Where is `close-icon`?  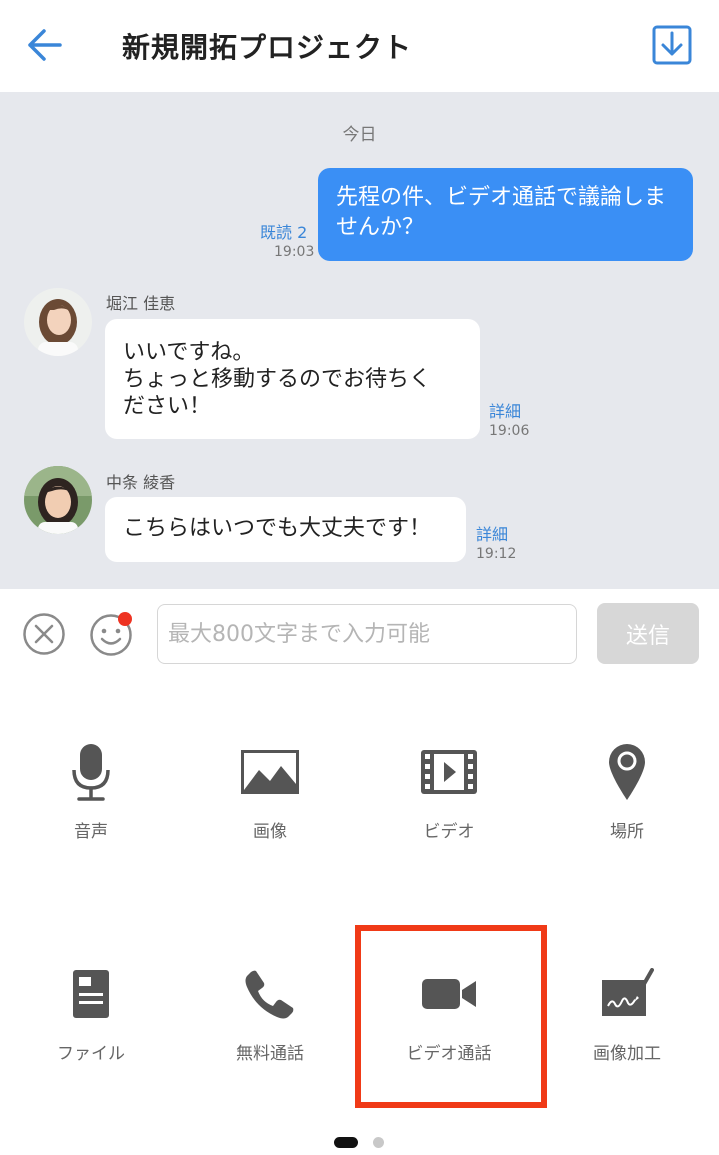 close-icon is located at coordinates (44, 634).